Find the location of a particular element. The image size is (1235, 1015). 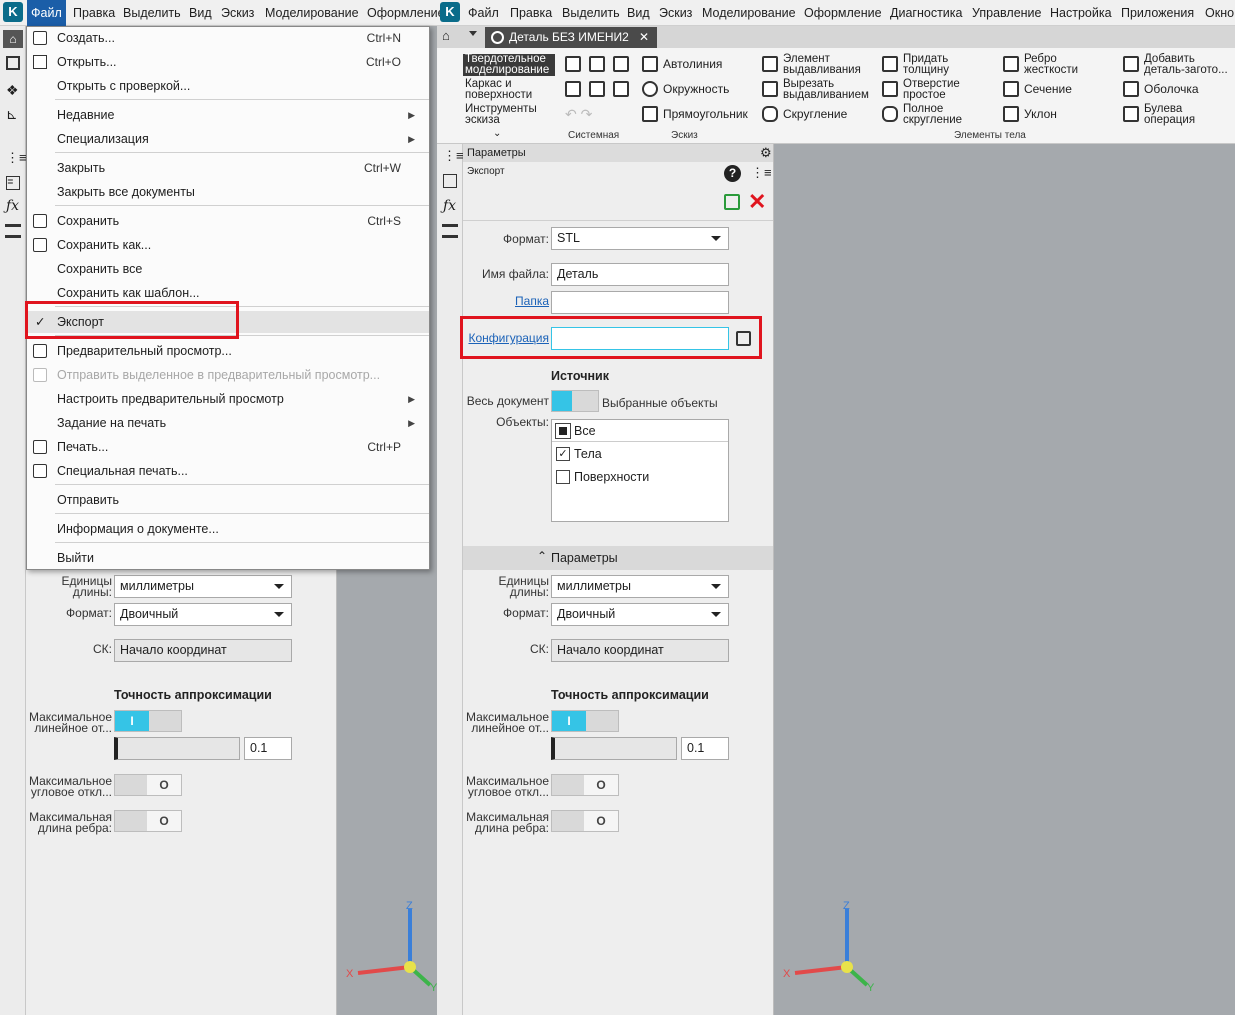

cancel-icon: ✕ is located at coordinates (757, 202).